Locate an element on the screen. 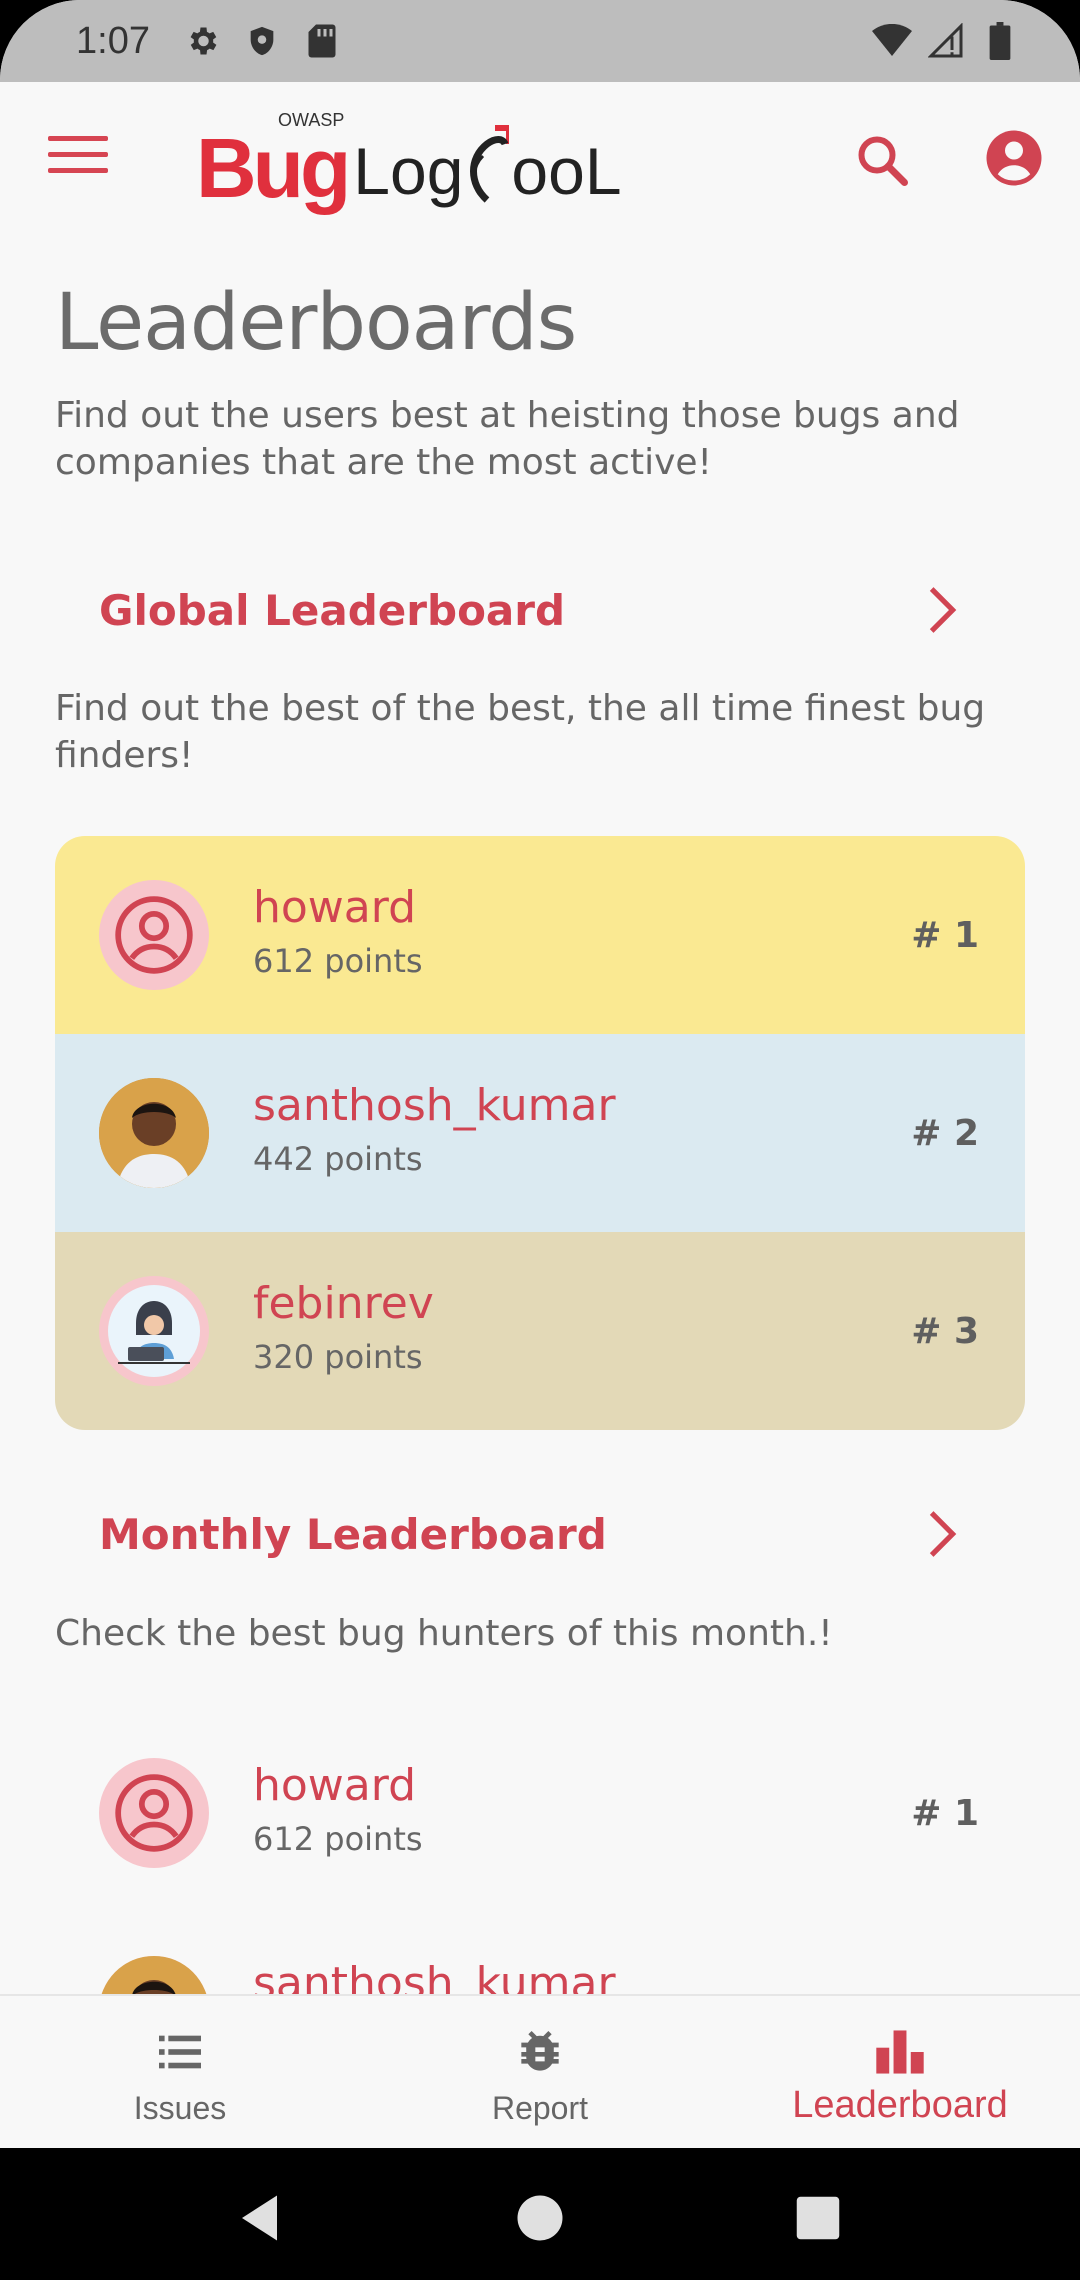  illustrated-avatar is located at coordinates (154, 1331).